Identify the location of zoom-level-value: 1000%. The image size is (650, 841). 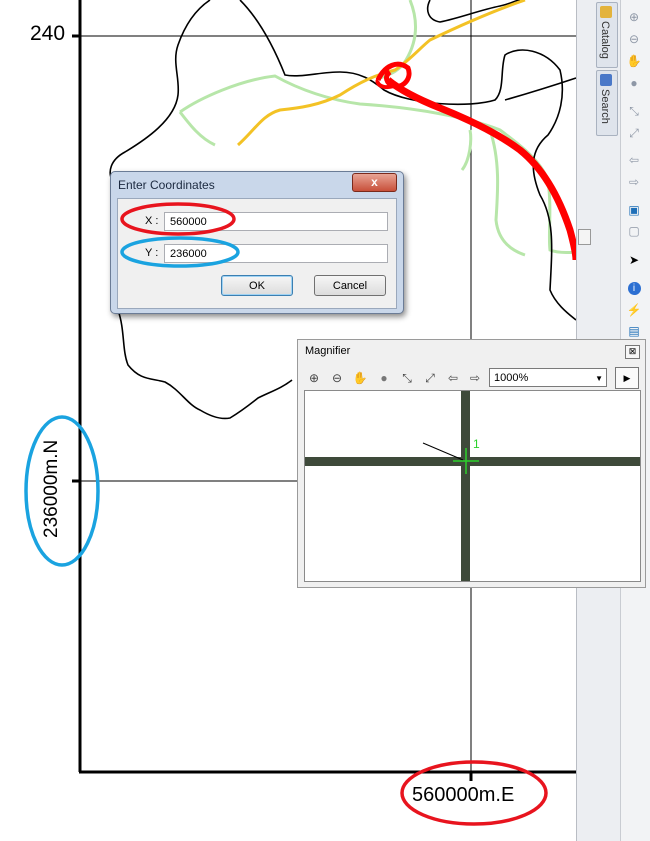
(511, 378).